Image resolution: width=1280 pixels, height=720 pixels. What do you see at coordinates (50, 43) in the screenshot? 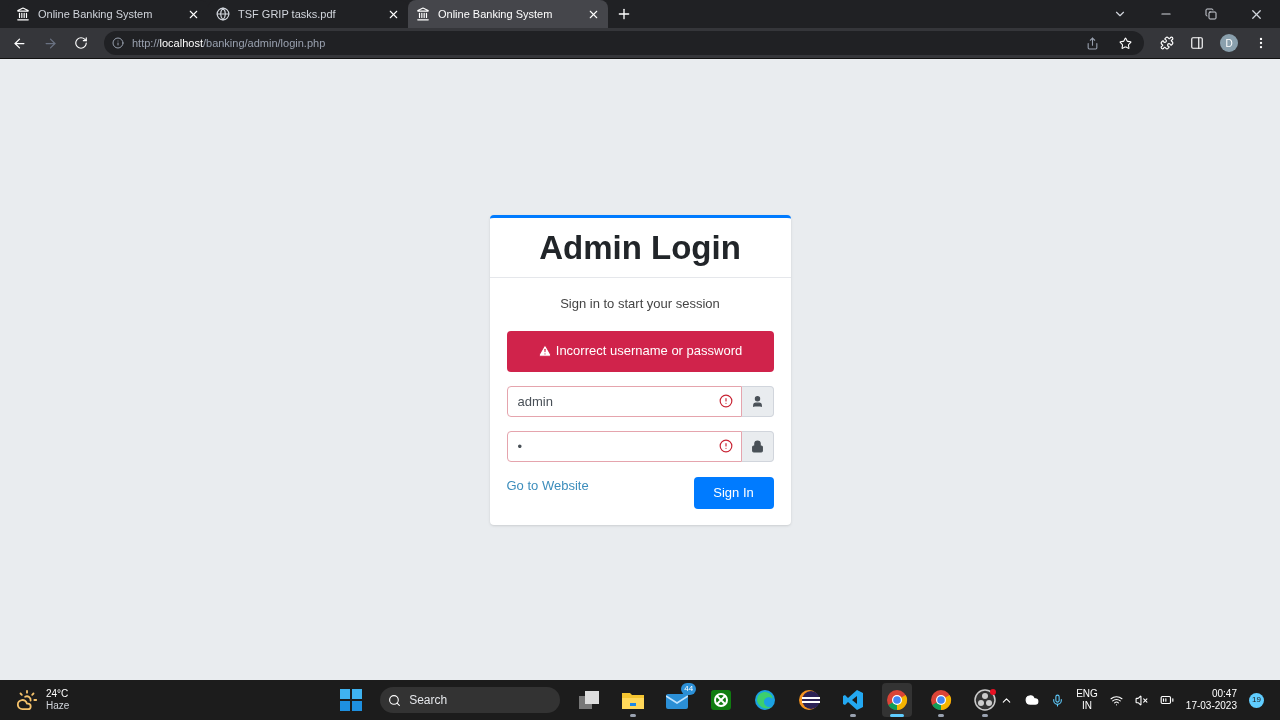
I see `forward-icon` at bounding box center [50, 43].